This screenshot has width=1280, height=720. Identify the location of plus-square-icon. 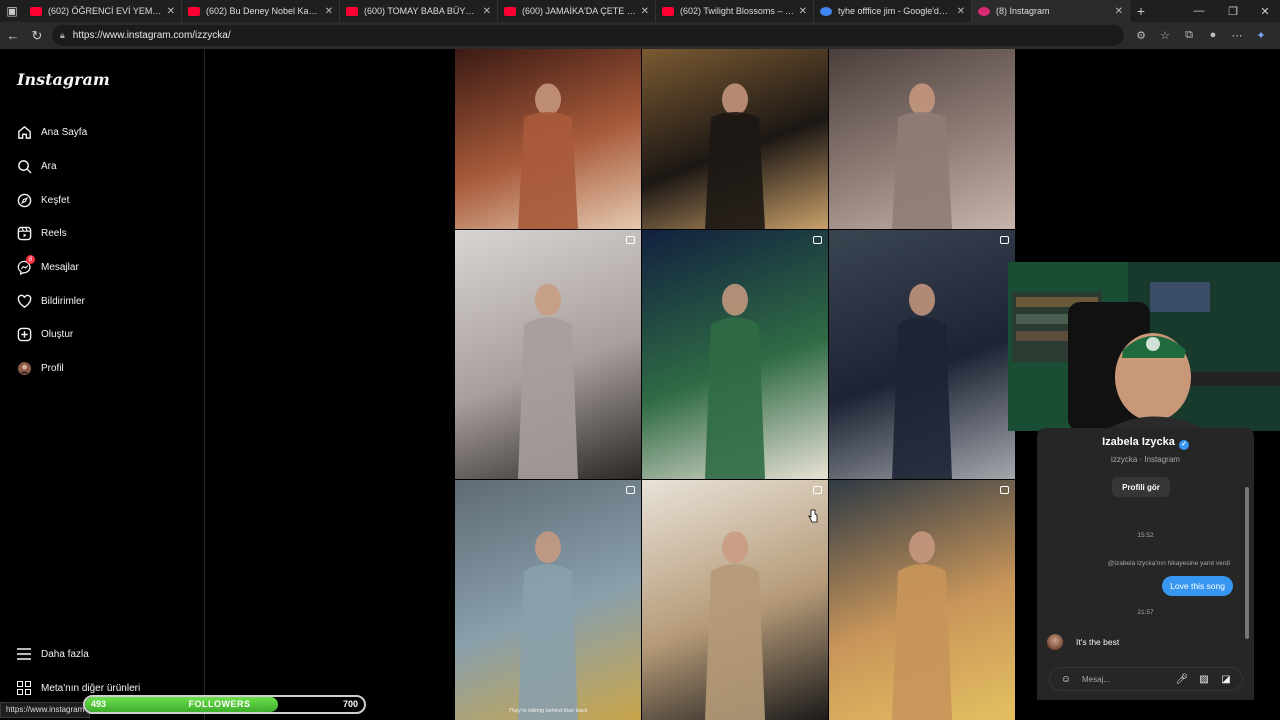
(24, 334).